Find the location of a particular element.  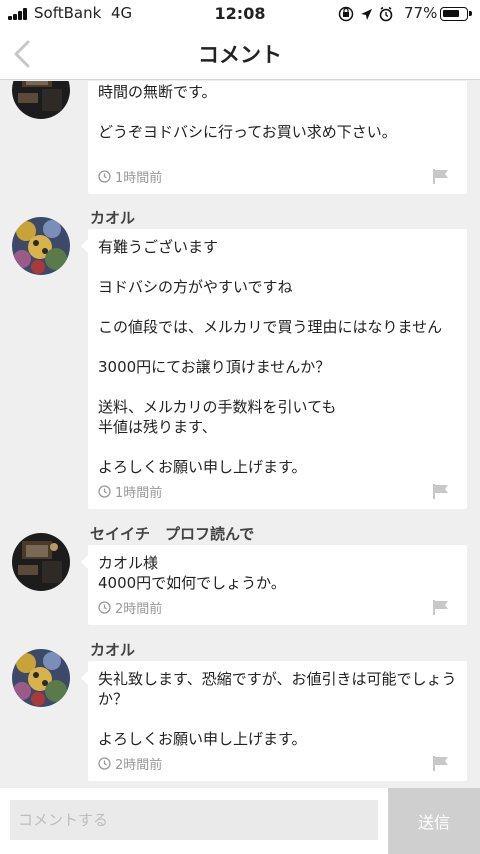

location-arrow-icon is located at coordinates (366, 14).